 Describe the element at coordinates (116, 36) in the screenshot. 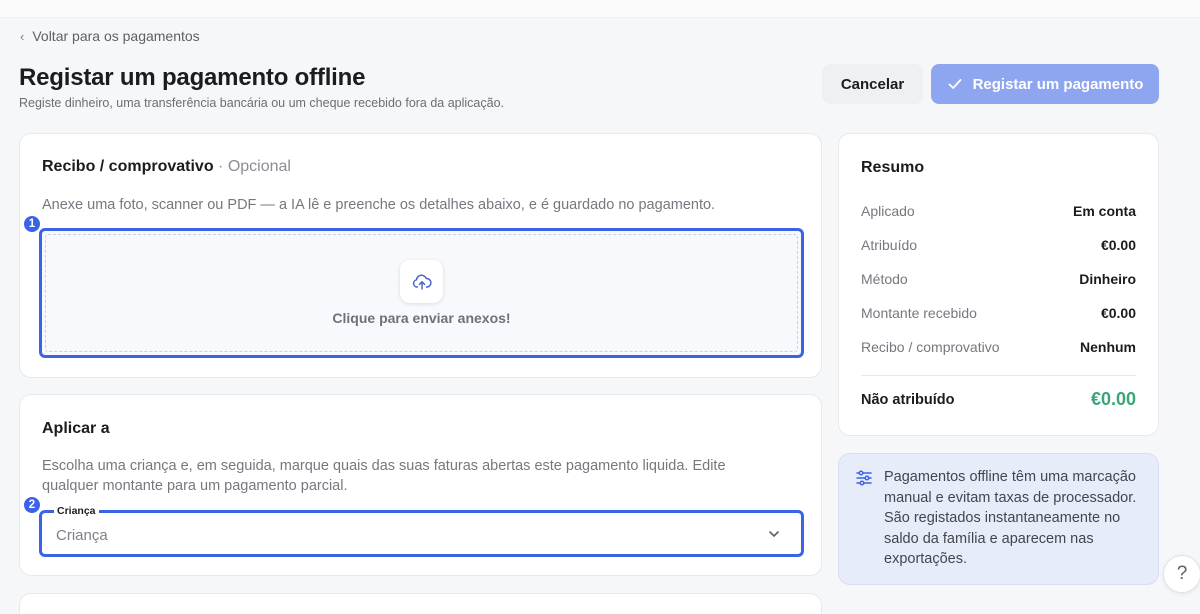

I see `back-link-label: Voltar para os pagamentos` at that location.